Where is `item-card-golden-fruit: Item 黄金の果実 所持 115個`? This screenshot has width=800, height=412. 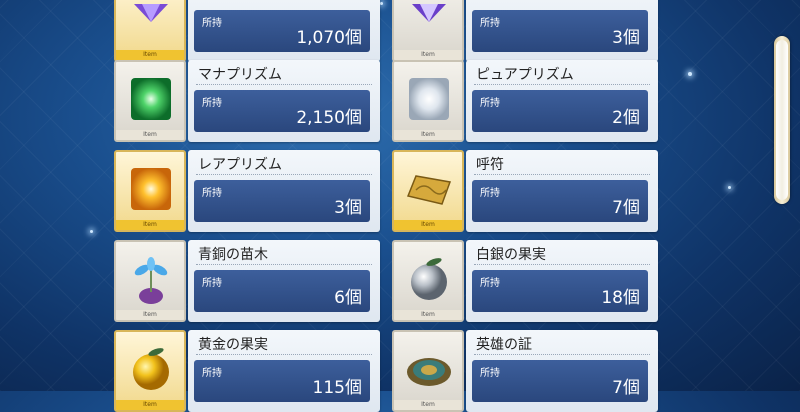
item-card-golden-fruit: Item 黄金の果実 所持 115個 is located at coordinates (247, 371).